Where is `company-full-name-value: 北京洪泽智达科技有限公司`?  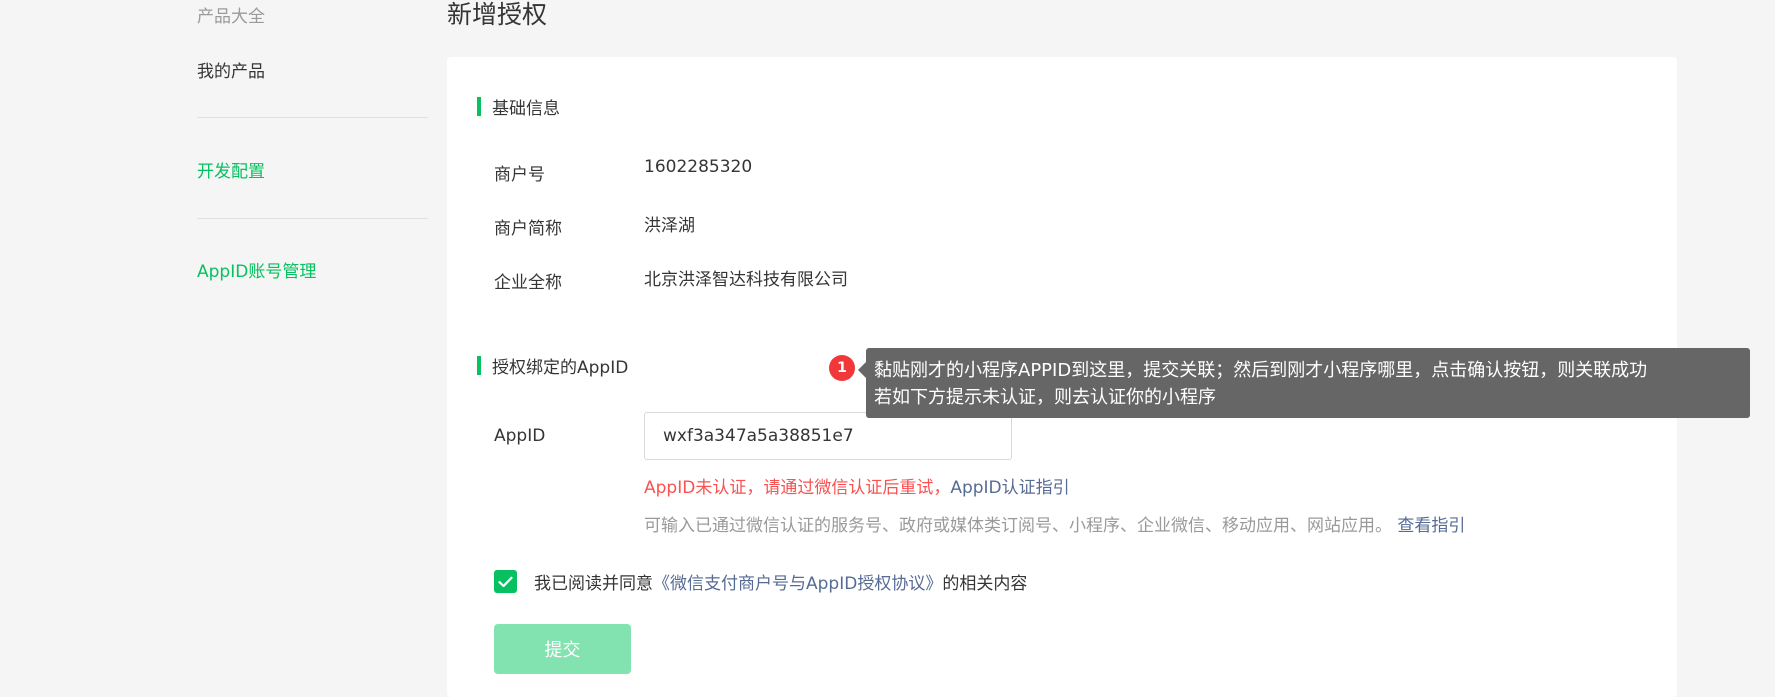 company-full-name-value: 北京洪泽智达科技有限公司 is located at coordinates (746, 280).